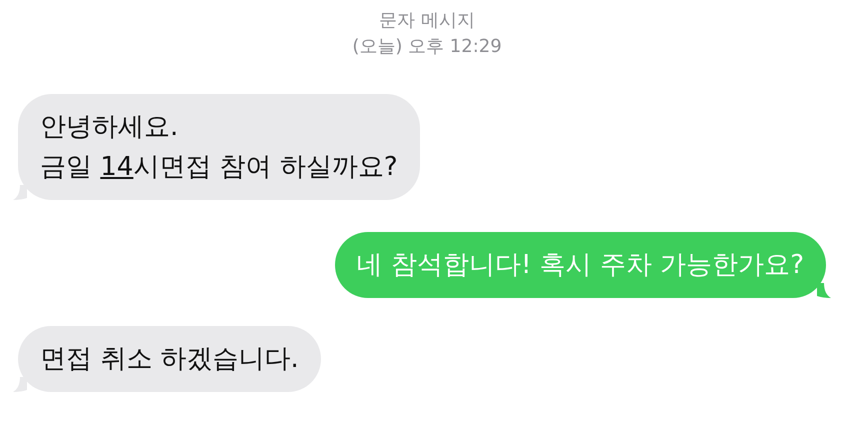 The width and height of the screenshot is (854, 434). What do you see at coordinates (427, 21) in the screenshot?
I see `service-label: 문자 메시지` at bounding box center [427, 21].